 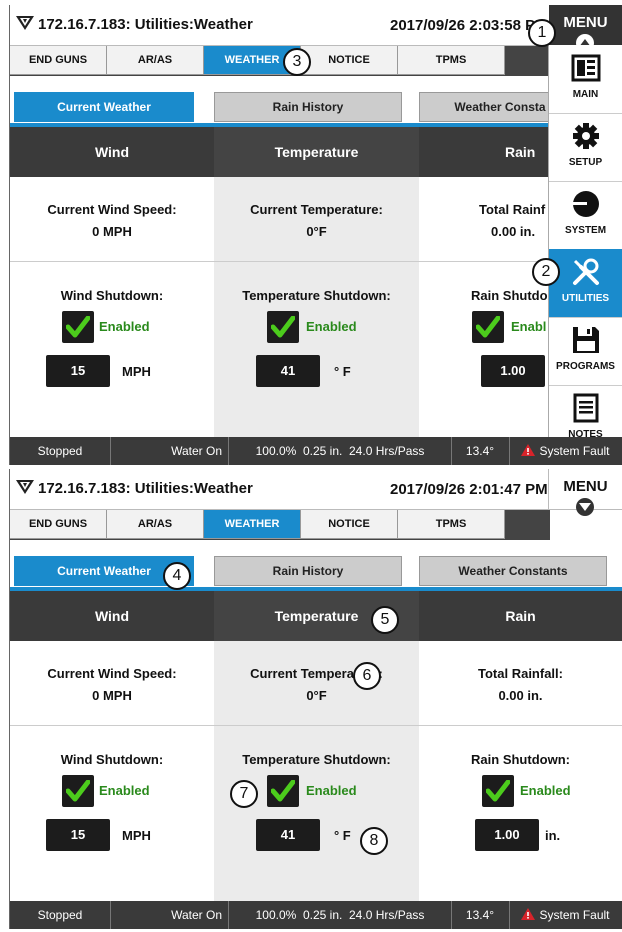 I want to click on fault-label: System Fault, so click(x=574, y=915).